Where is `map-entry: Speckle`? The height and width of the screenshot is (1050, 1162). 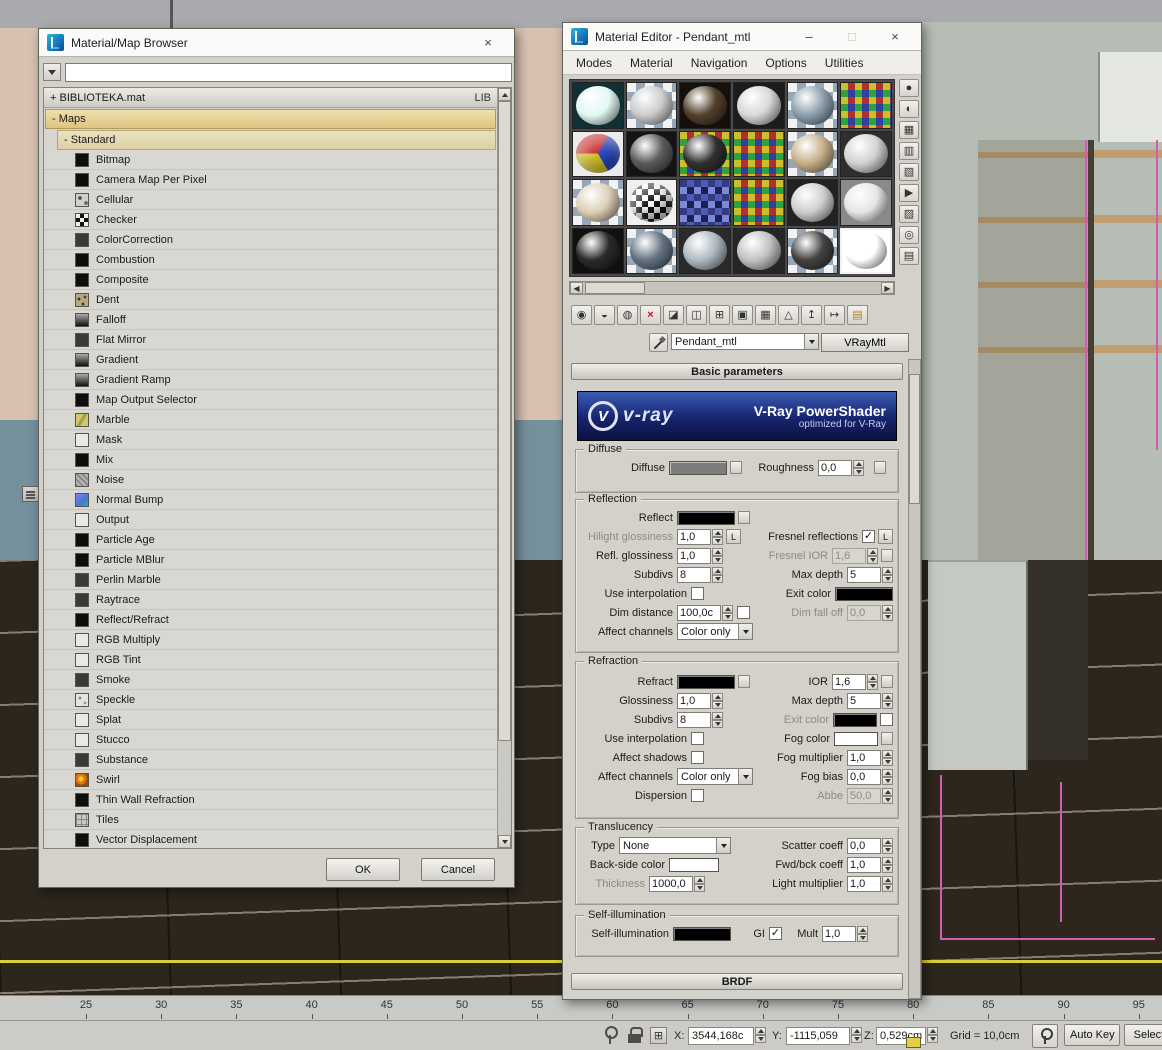
map-entry: Speckle is located at coordinates (270, 700).